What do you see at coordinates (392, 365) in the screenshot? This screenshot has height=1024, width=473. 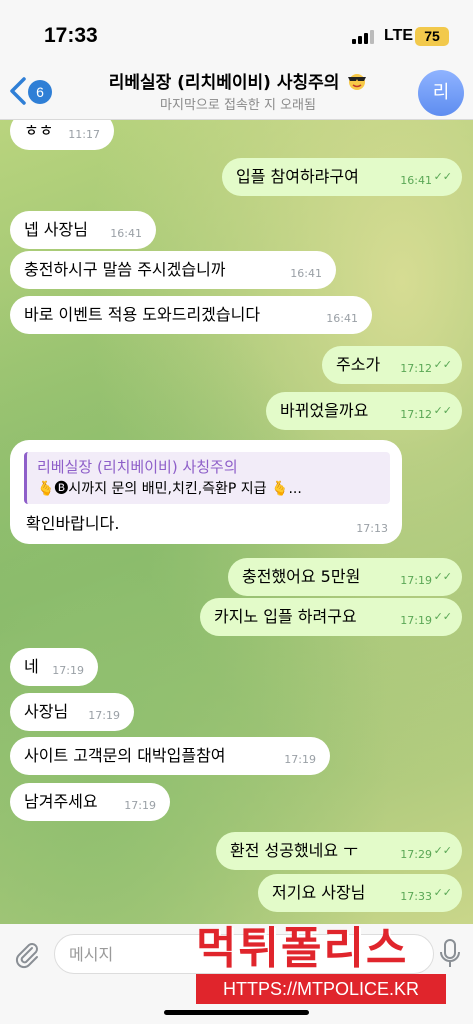 I see `message-bubble: 주소가 17:12 ✓✓` at bounding box center [392, 365].